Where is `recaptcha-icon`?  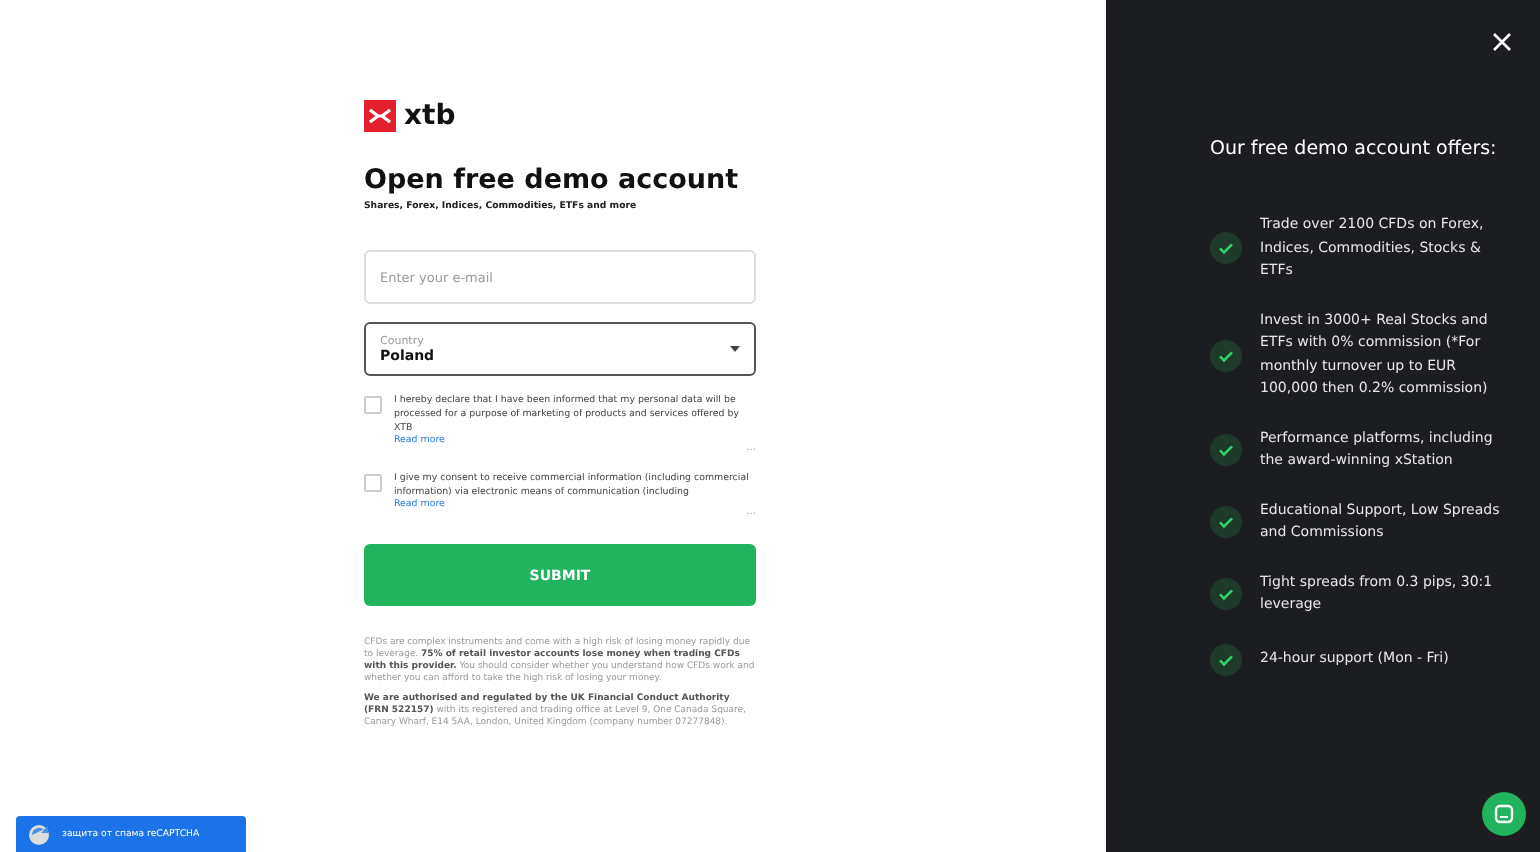 recaptcha-icon is located at coordinates (39, 834).